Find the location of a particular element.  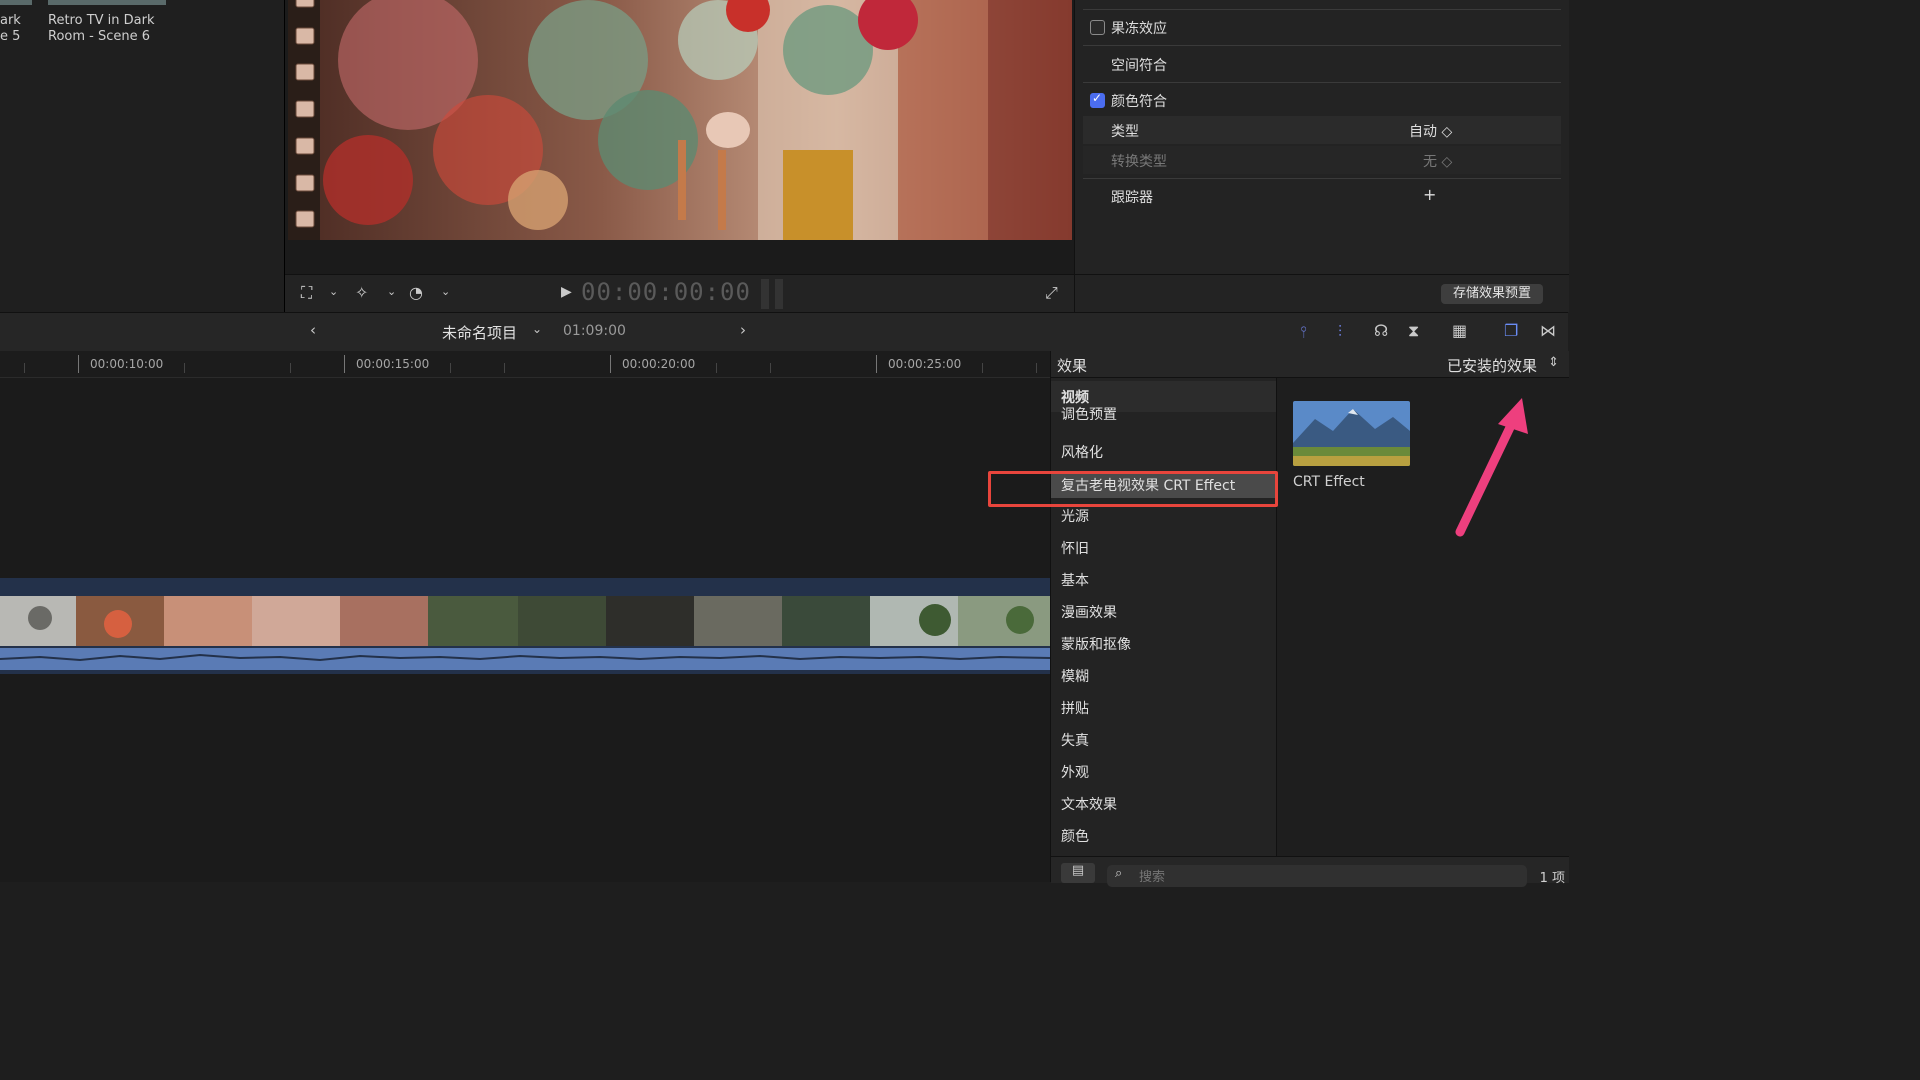

sidebar-toggle-icon: ▤ is located at coordinates (1078, 873).